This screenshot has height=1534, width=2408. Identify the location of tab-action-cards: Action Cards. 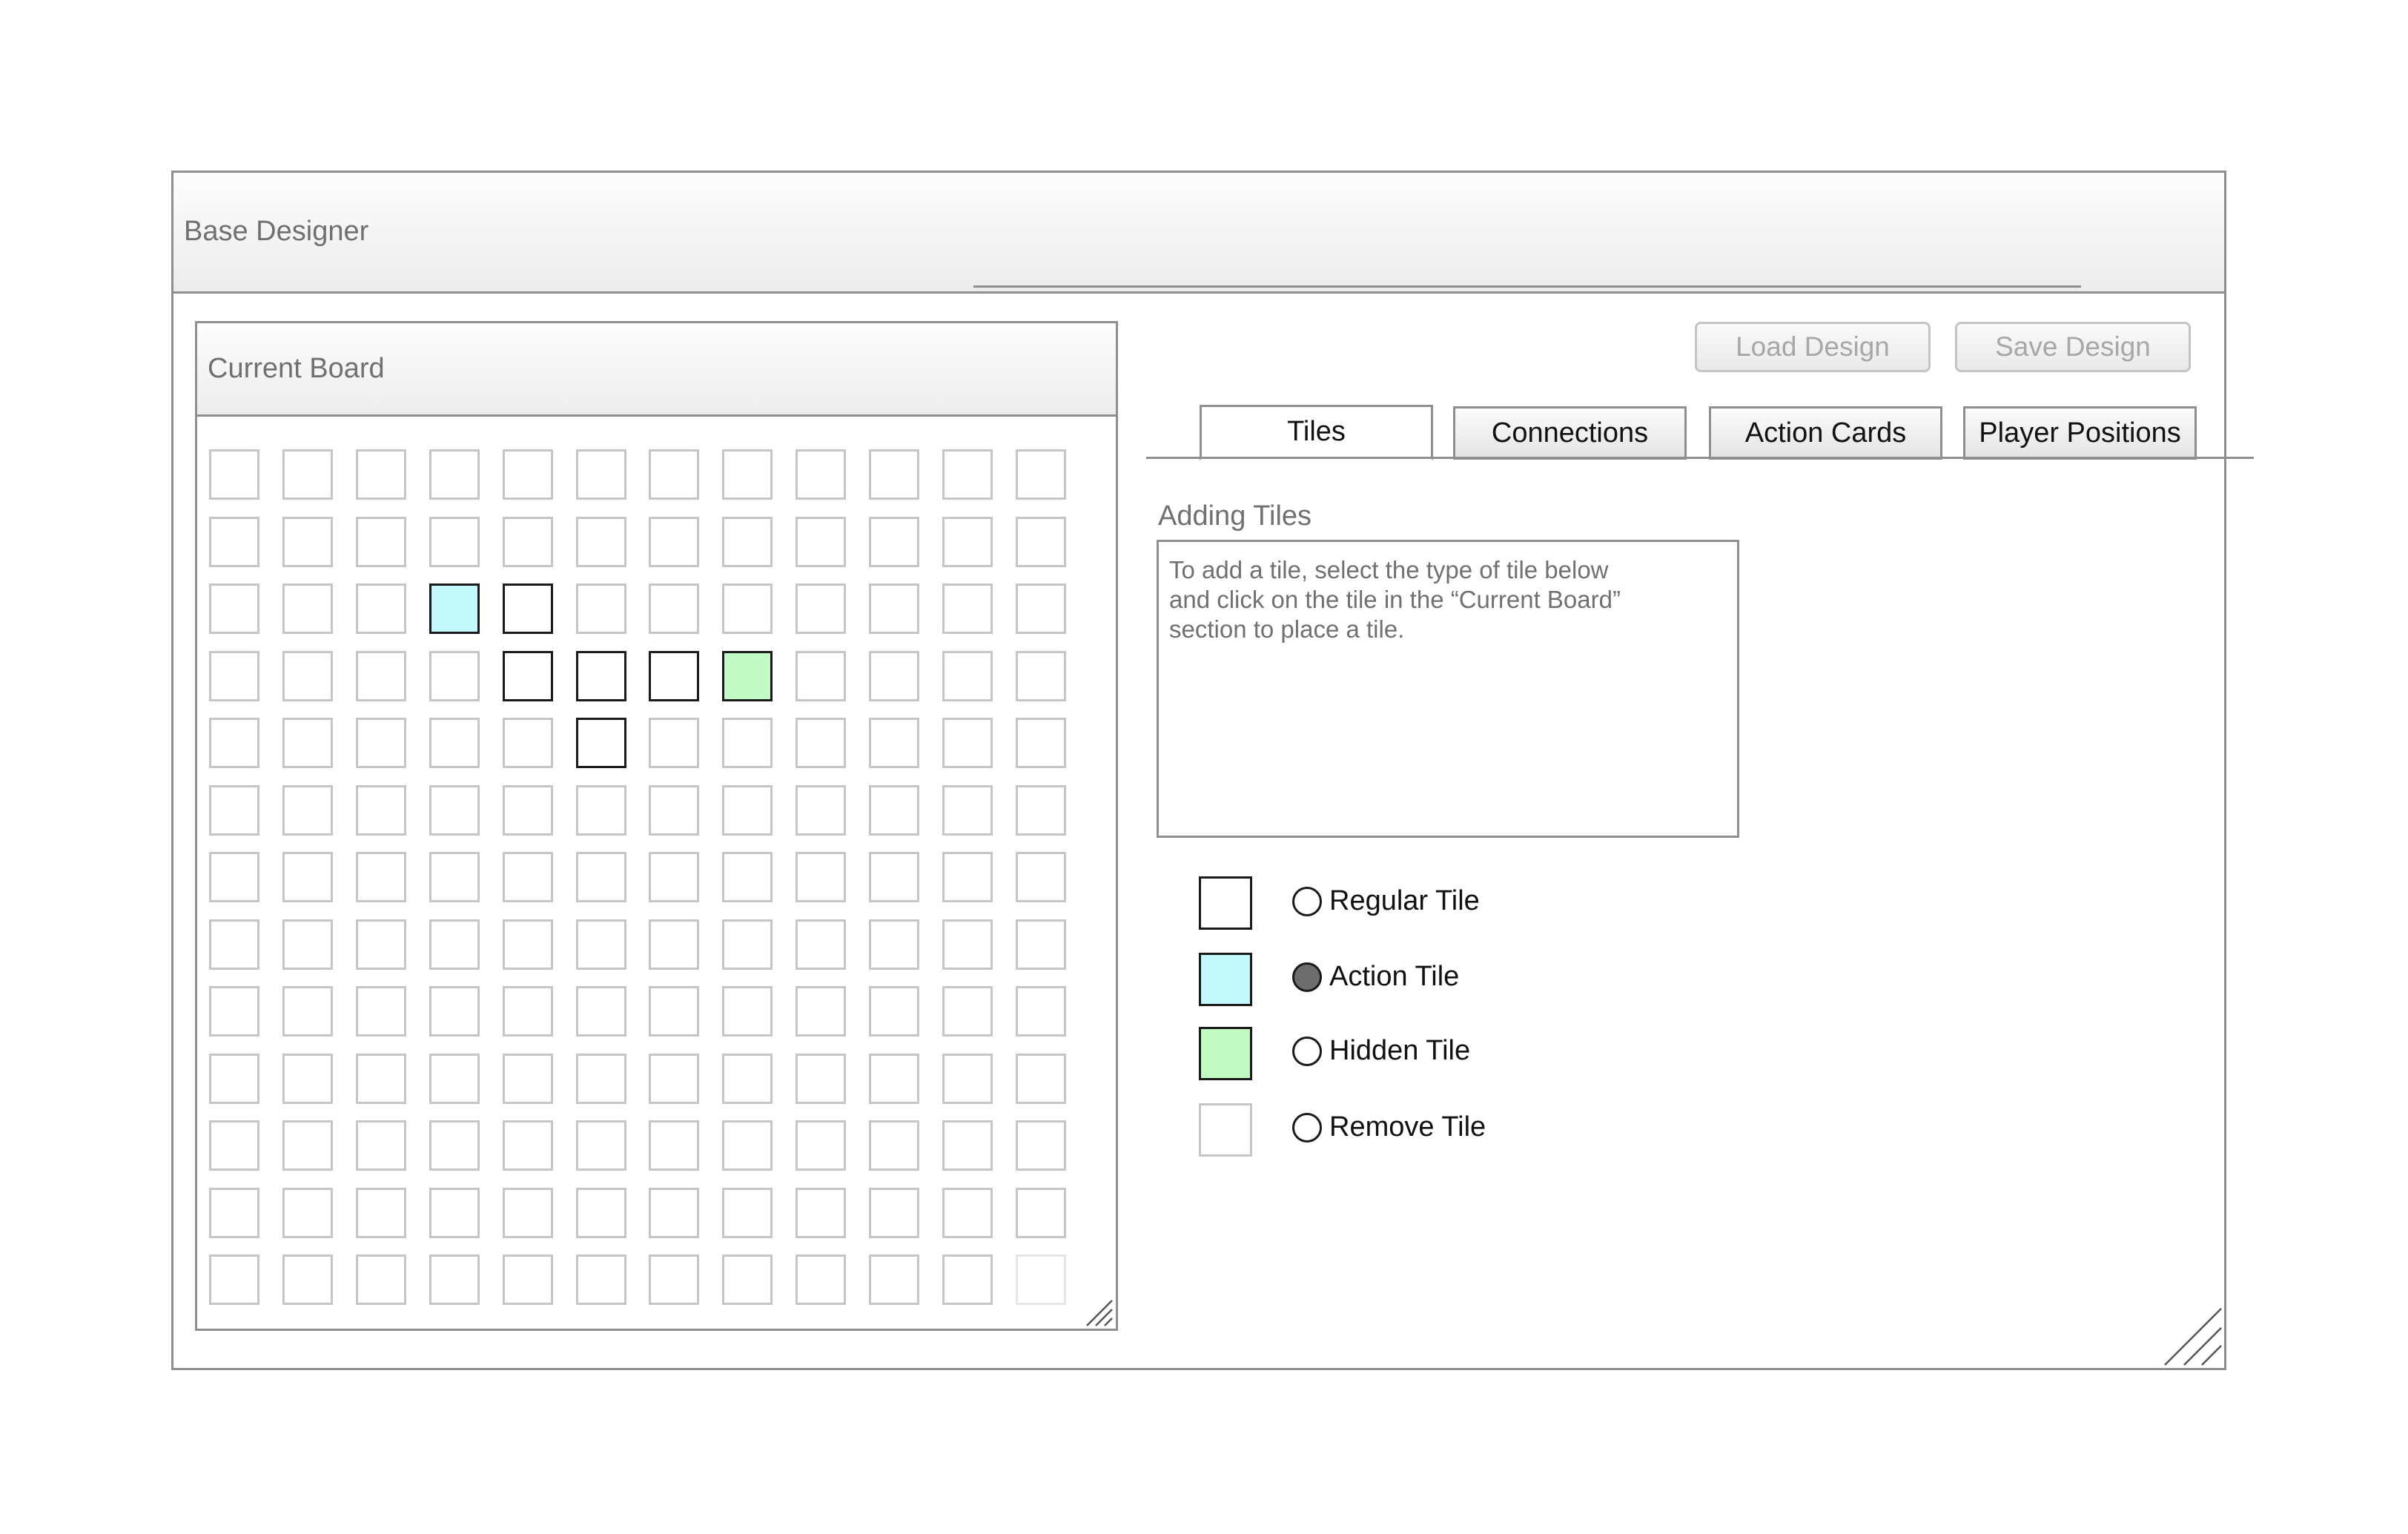
(1825, 433).